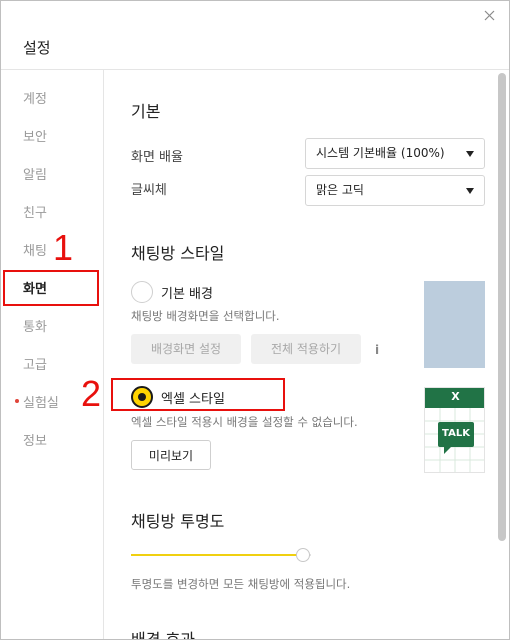  What do you see at coordinates (35, 327) in the screenshot?
I see `sidebar-item-label: 통화` at bounding box center [35, 327].